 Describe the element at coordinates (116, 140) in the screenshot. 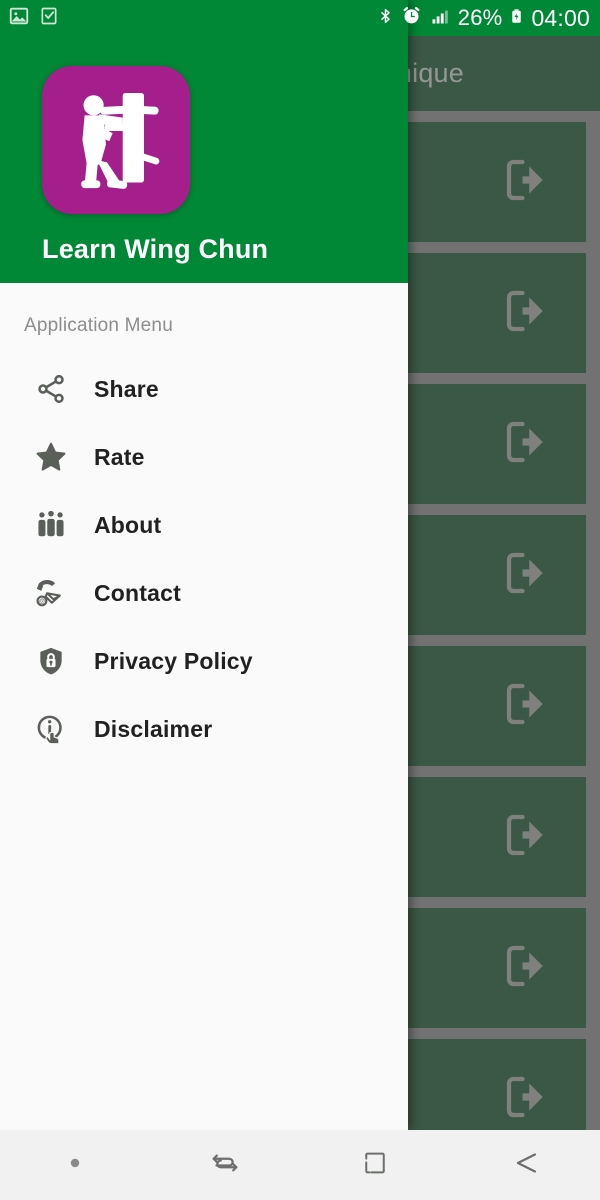

I see `wing-chun-dummy-logo` at that location.